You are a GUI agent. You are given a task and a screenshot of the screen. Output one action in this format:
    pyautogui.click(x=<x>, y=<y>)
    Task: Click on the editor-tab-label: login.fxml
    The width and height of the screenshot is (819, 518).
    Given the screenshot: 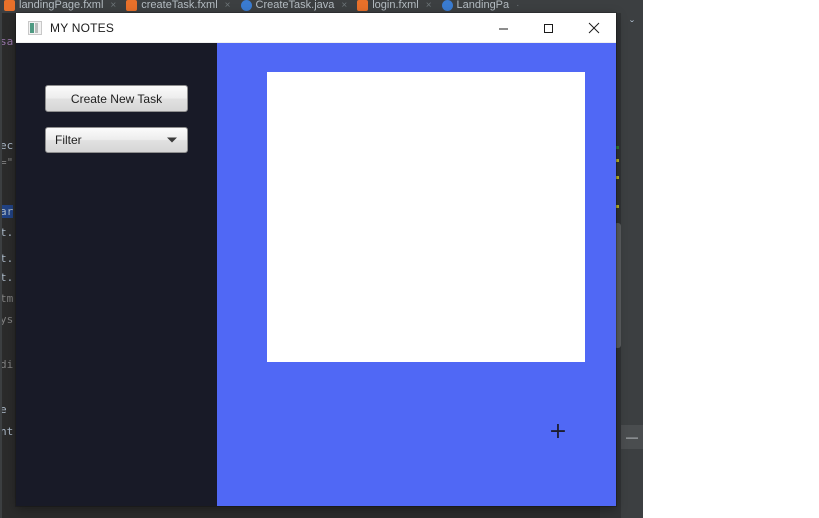 What is the action you would take?
    pyautogui.click(x=395, y=5)
    